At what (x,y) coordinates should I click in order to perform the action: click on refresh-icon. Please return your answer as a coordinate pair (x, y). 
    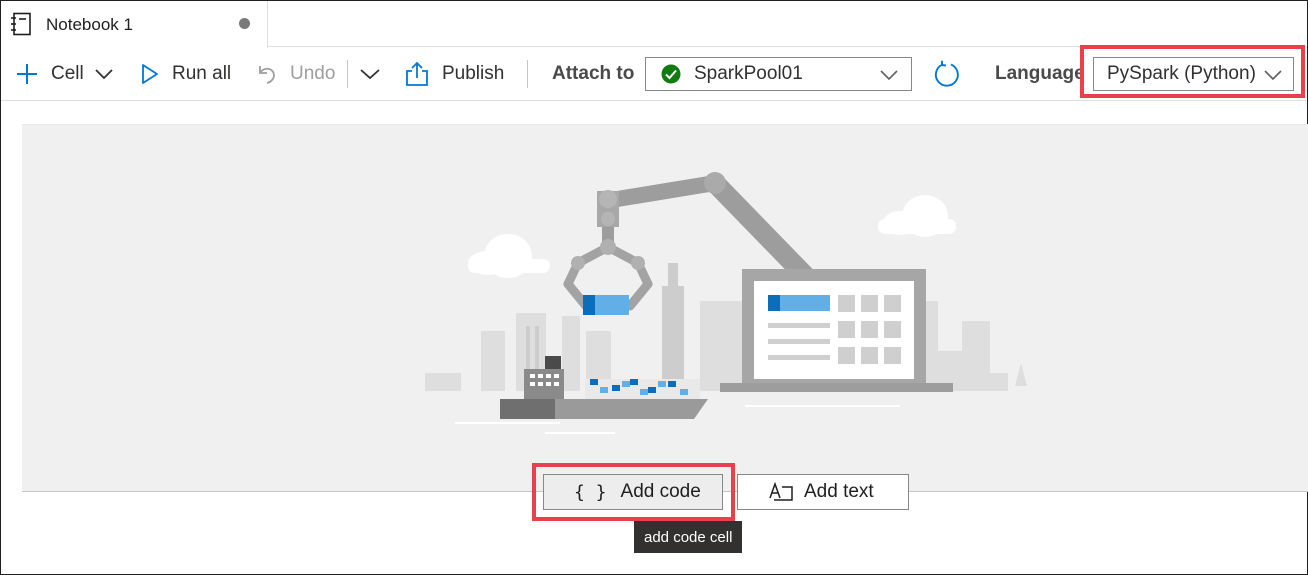
    Looking at the image, I should click on (946, 73).